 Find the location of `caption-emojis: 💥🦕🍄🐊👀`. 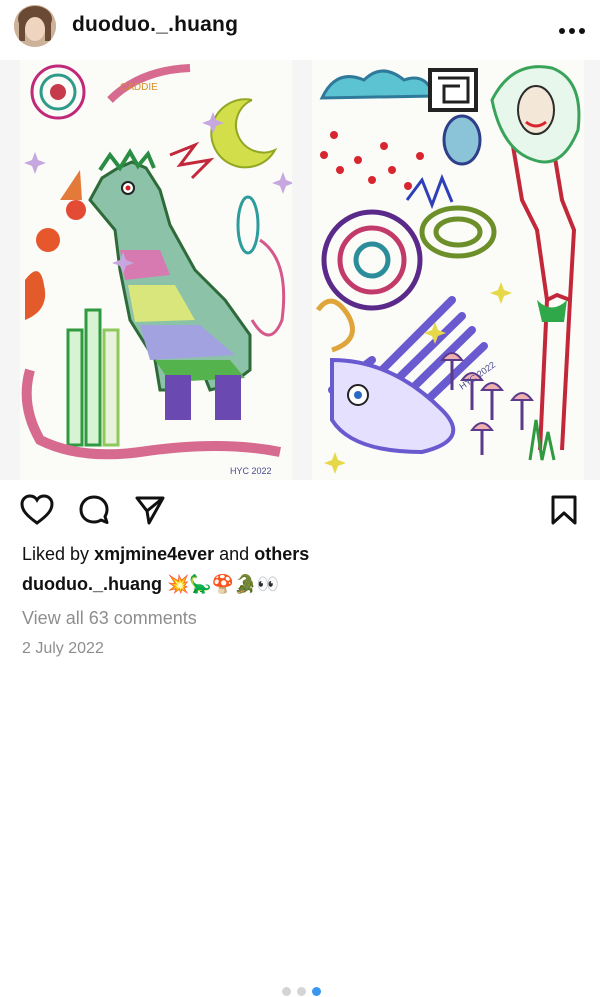

caption-emojis: 💥🦕🍄🐊👀 is located at coordinates (223, 584).